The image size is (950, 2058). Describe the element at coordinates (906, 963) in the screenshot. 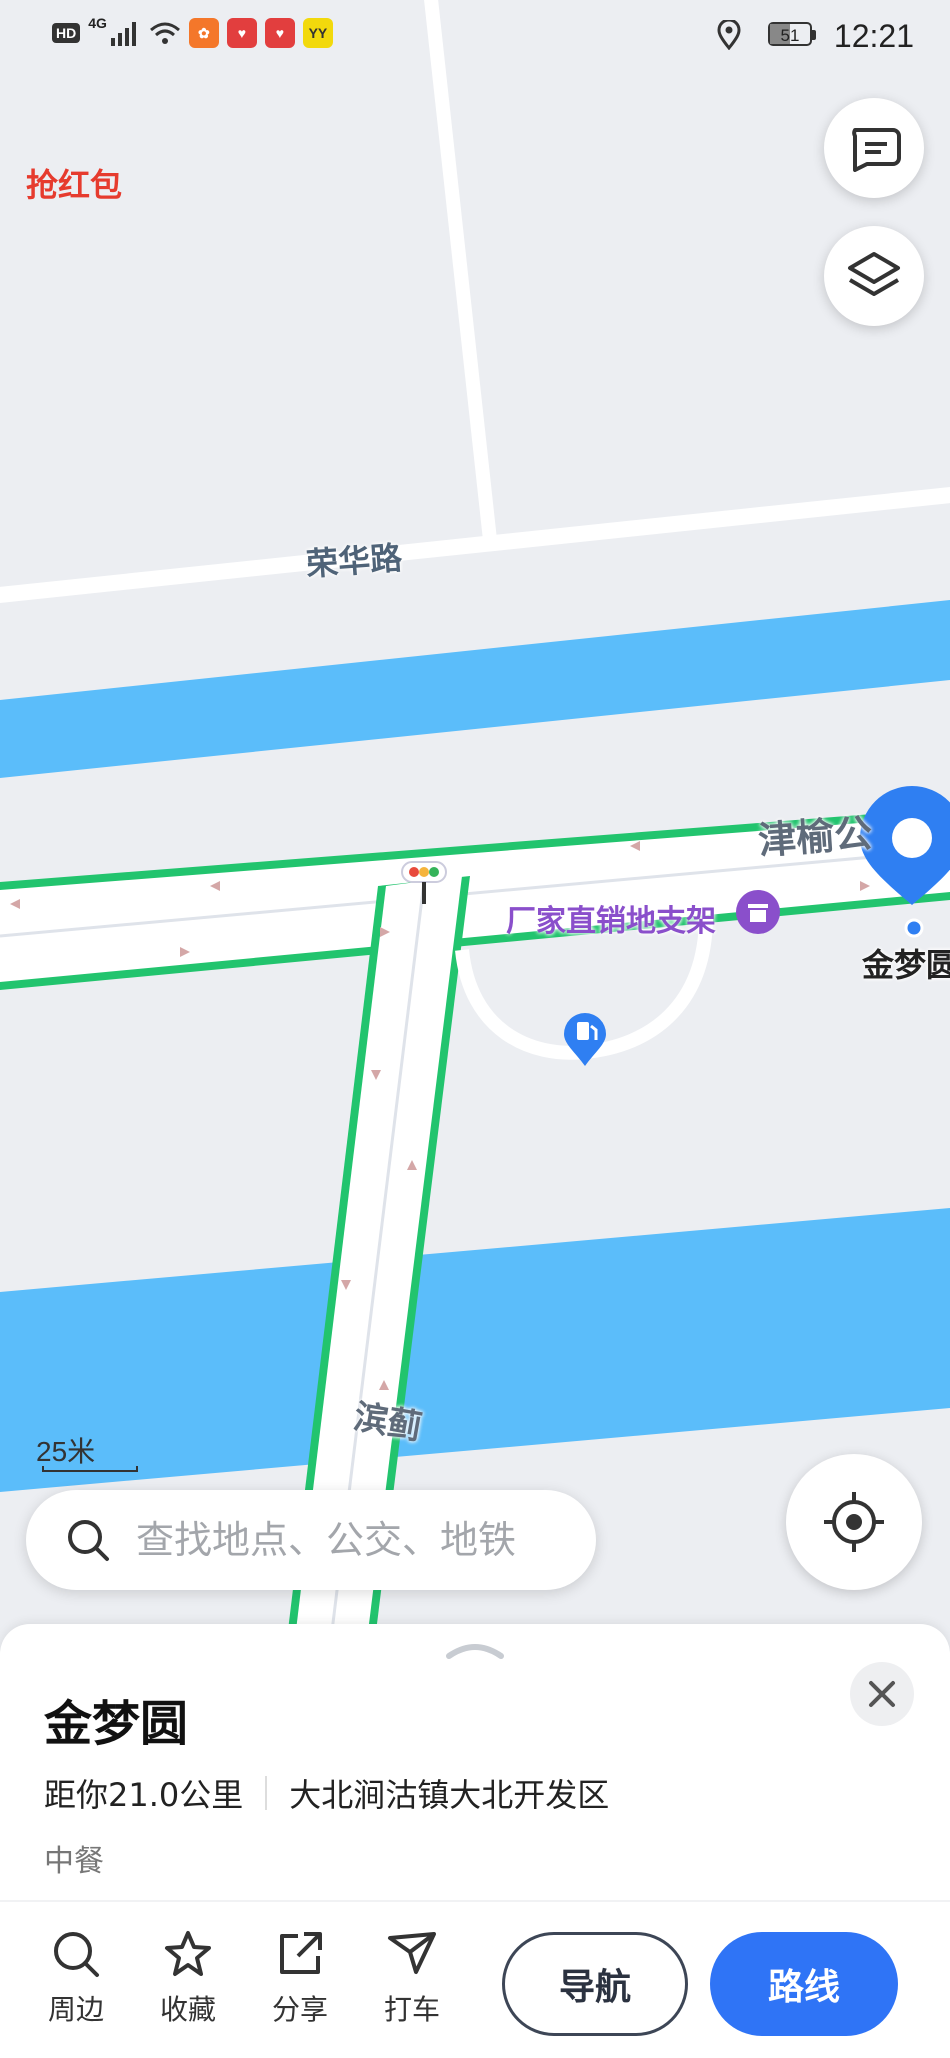

I see `destination-label: 金梦圆` at that location.